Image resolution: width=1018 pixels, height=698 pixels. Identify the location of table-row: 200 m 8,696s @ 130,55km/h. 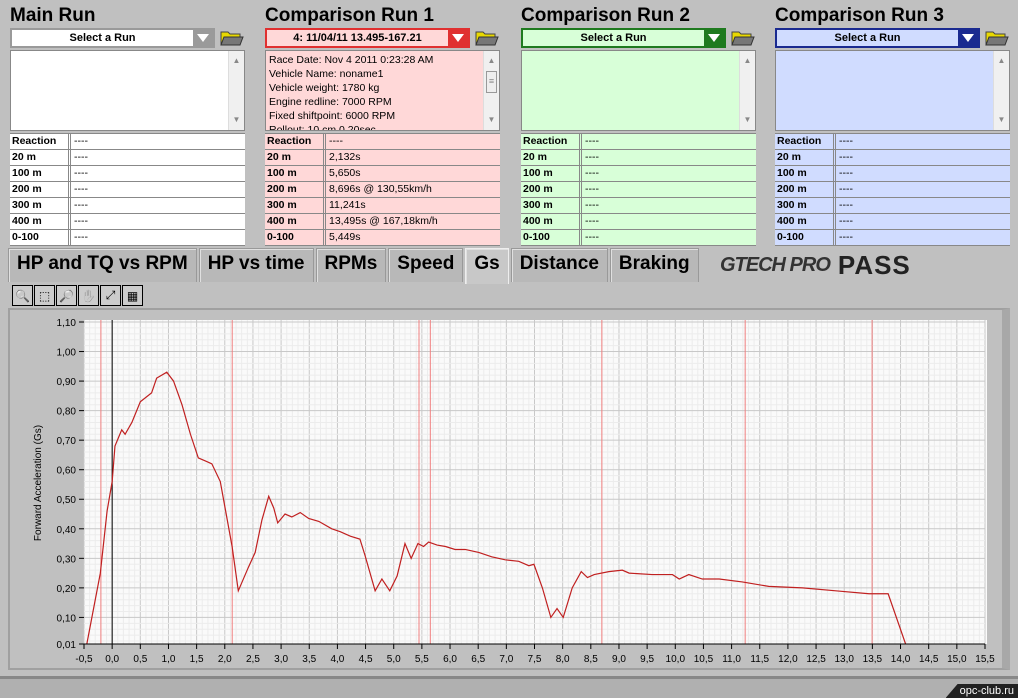
(382, 190).